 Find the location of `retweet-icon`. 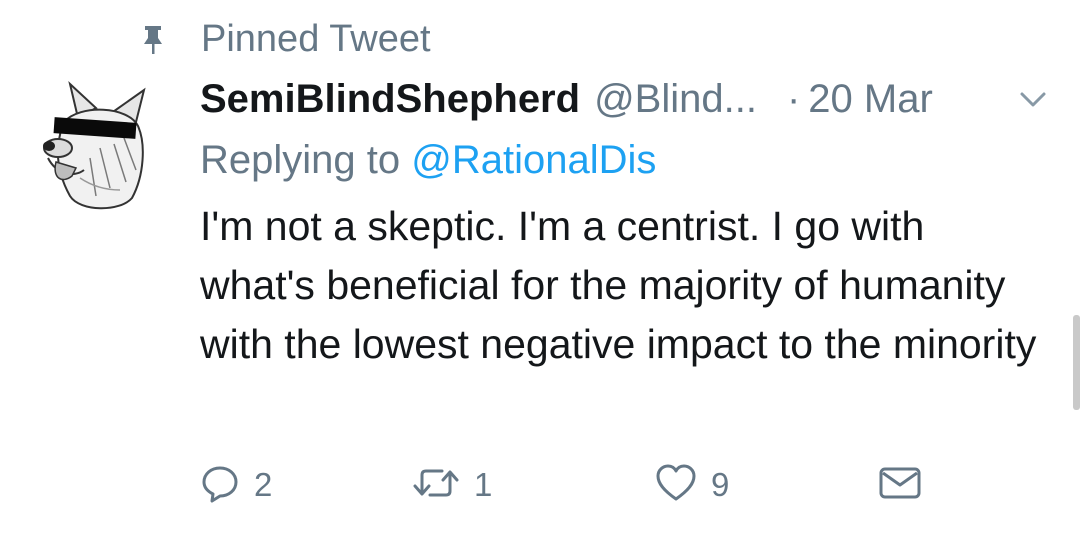

retweet-icon is located at coordinates (436, 485).